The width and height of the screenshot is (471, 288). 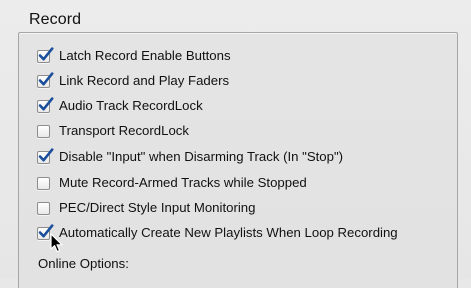 I want to click on online-options-label: Online Options:, so click(x=83, y=263).